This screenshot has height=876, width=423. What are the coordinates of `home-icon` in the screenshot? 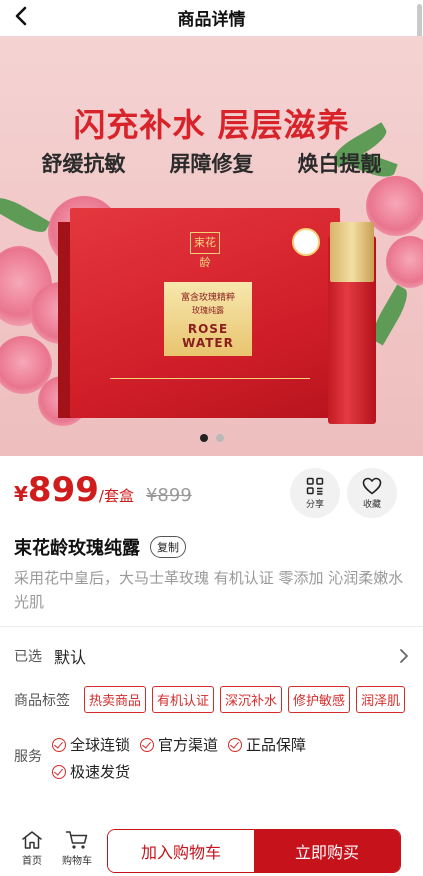 It's located at (32, 840).